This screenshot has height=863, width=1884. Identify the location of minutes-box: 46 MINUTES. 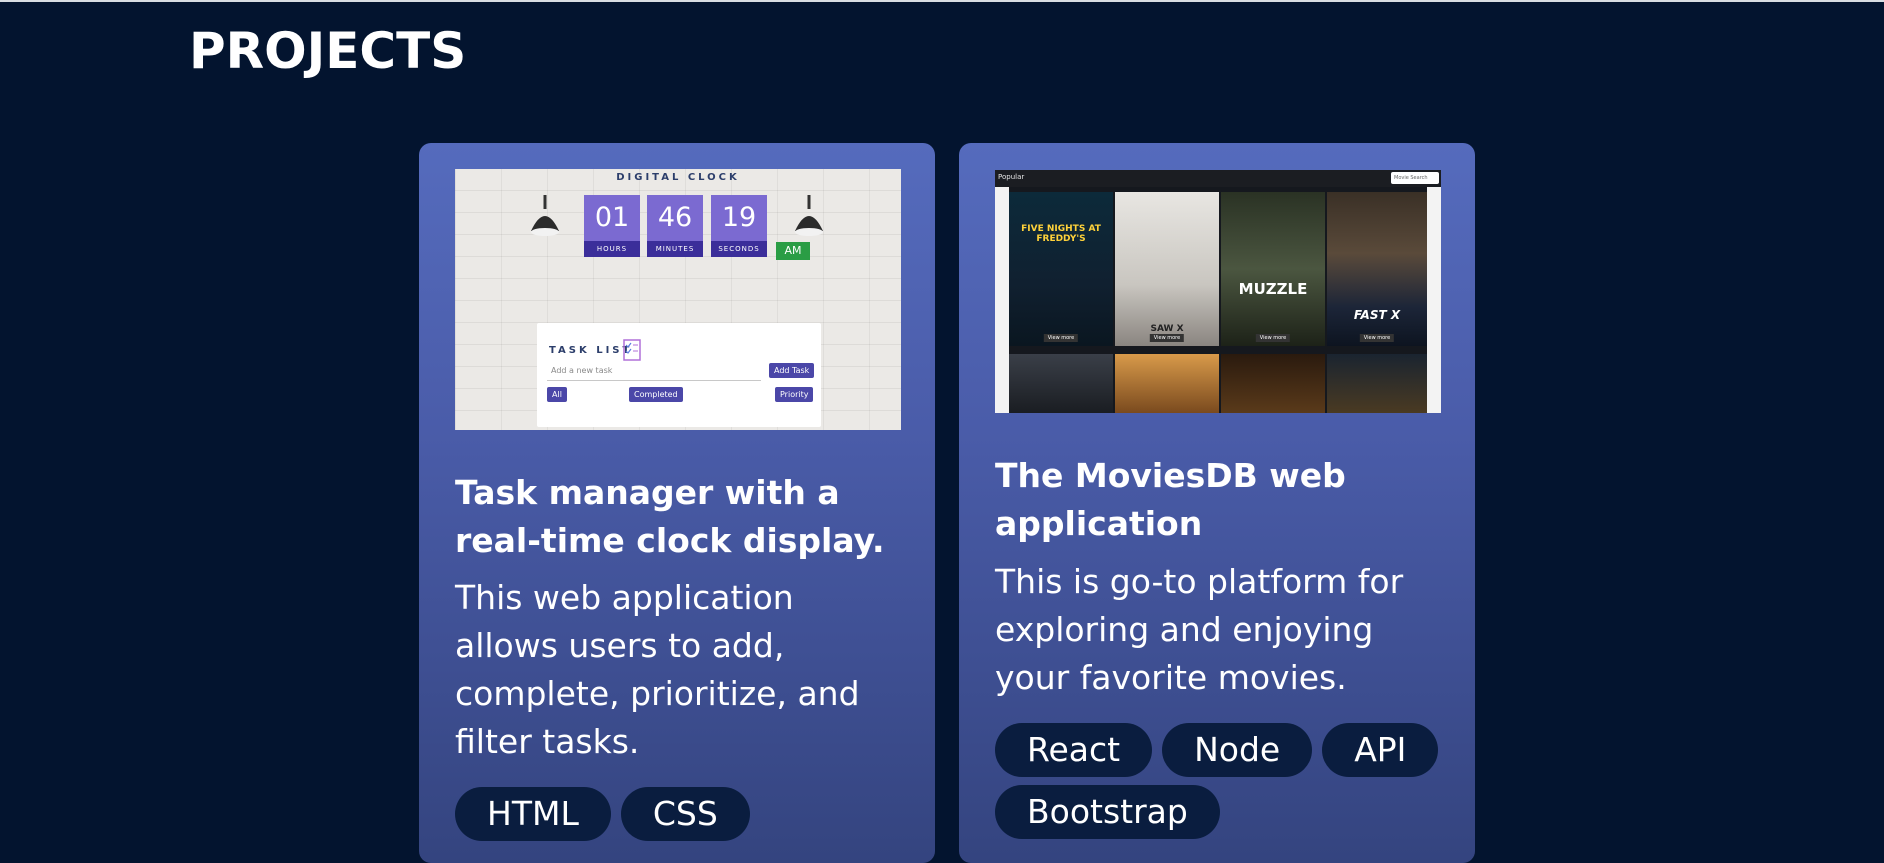
(675, 226).